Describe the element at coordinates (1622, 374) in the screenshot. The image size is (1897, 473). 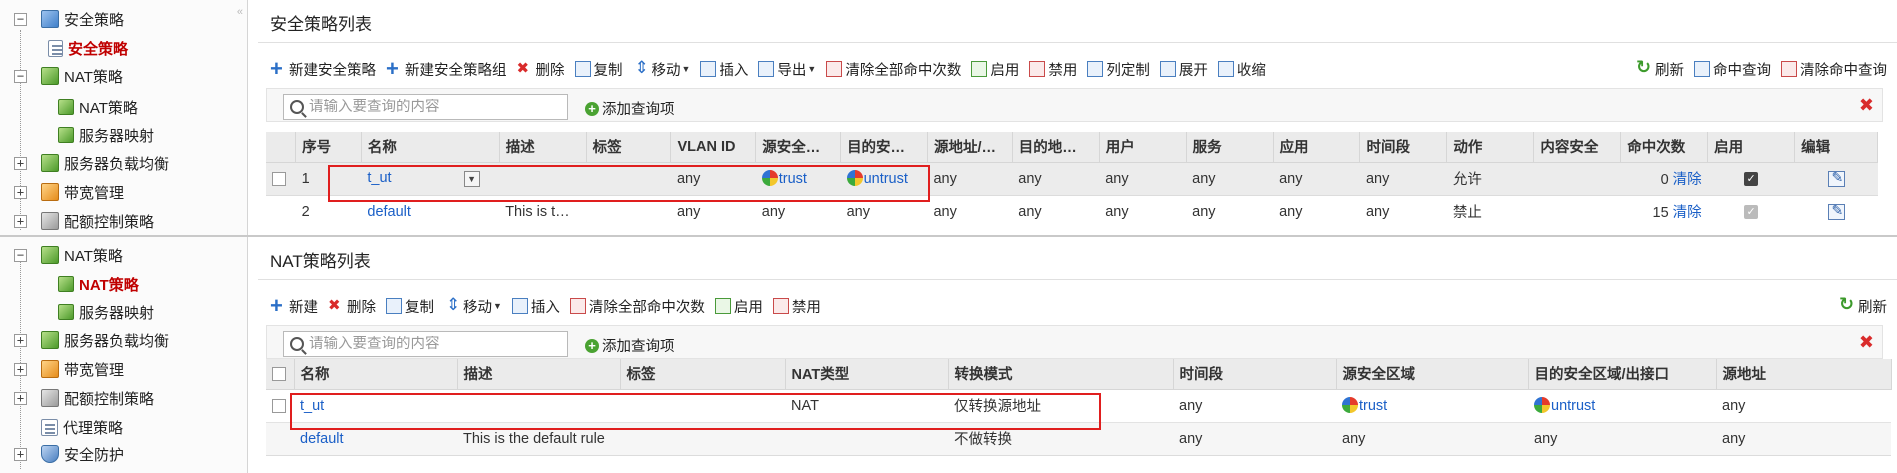
I see `column-header: 目的安全区域/出接口` at that location.